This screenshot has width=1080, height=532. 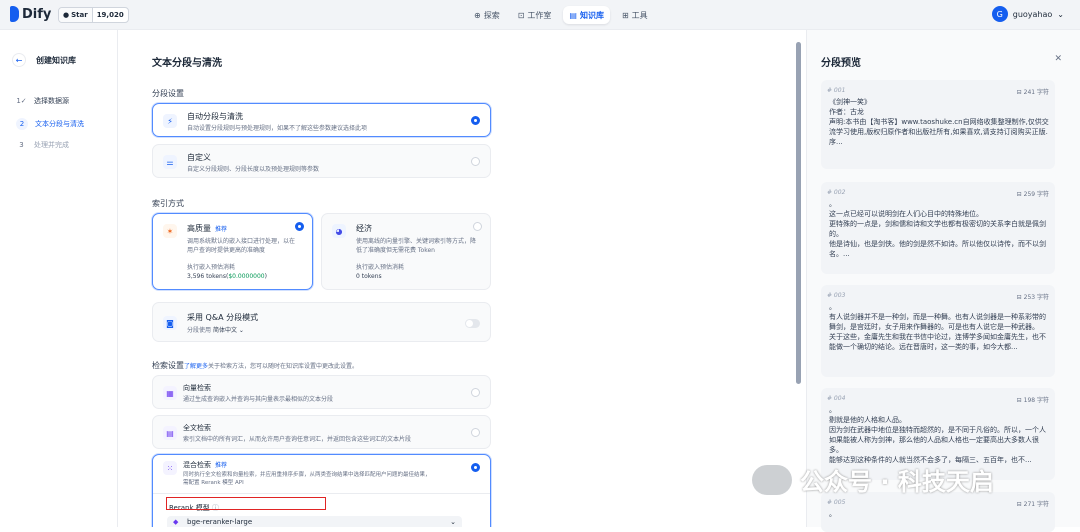 I want to click on book-icon: ▤, so click(x=573, y=15).